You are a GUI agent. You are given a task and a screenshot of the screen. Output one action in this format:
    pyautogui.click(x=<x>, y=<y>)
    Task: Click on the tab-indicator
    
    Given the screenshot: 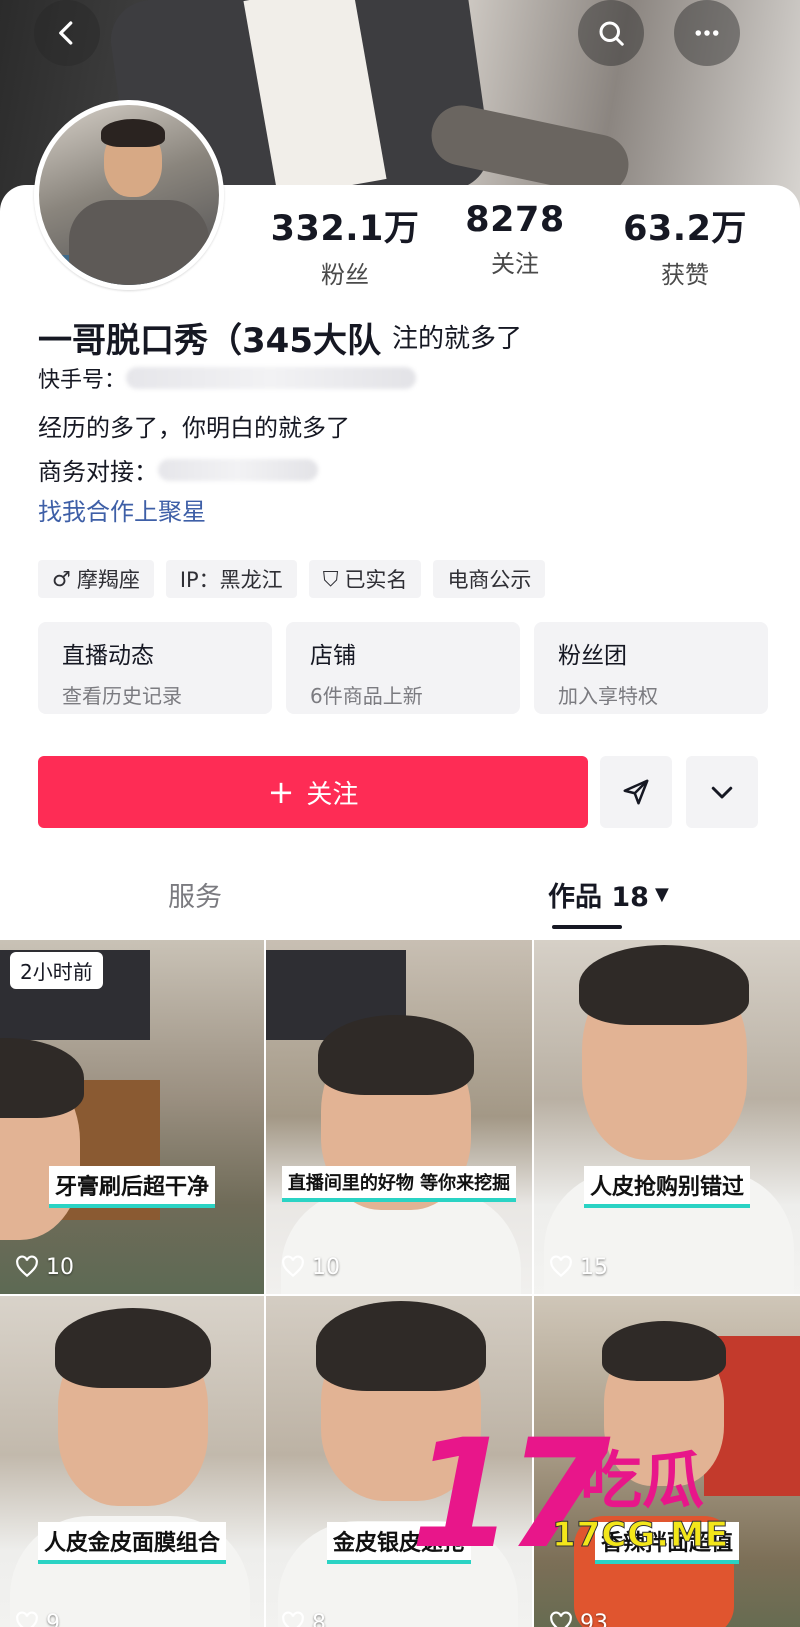 What is the action you would take?
    pyautogui.click(x=587, y=927)
    